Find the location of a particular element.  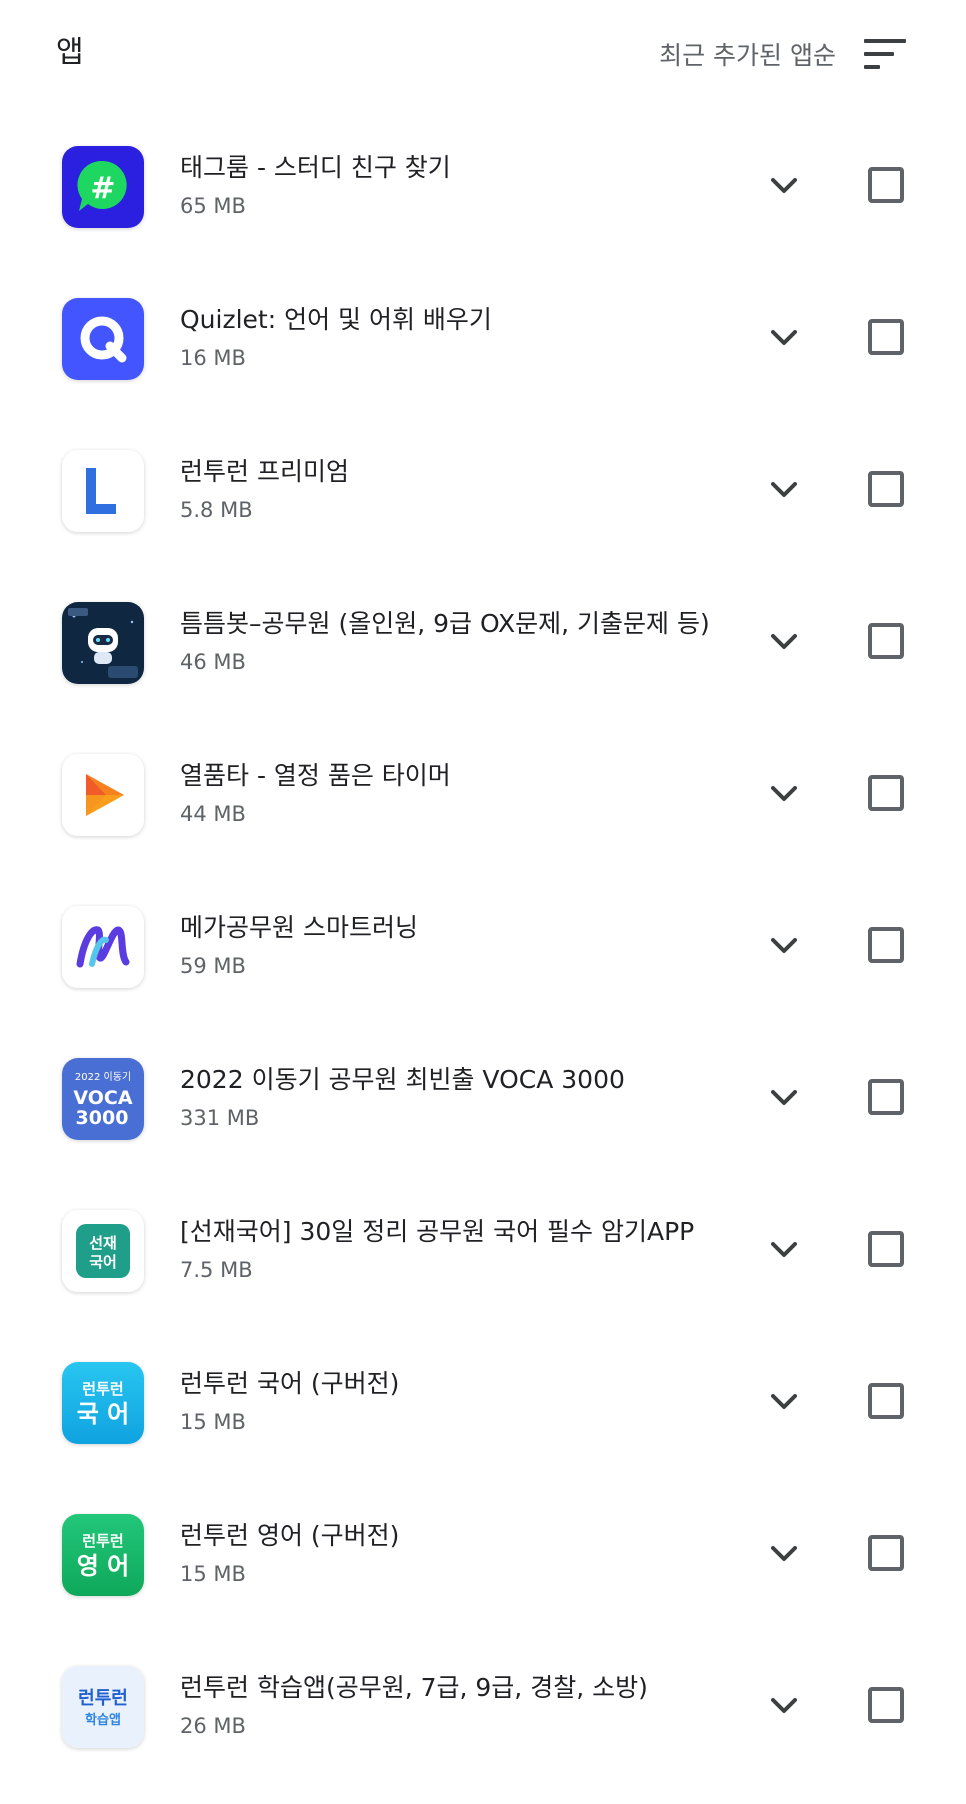

list-item: 런투런 영 어 런투런 영어 (구버전) 15 MB is located at coordinates (483, 1554).